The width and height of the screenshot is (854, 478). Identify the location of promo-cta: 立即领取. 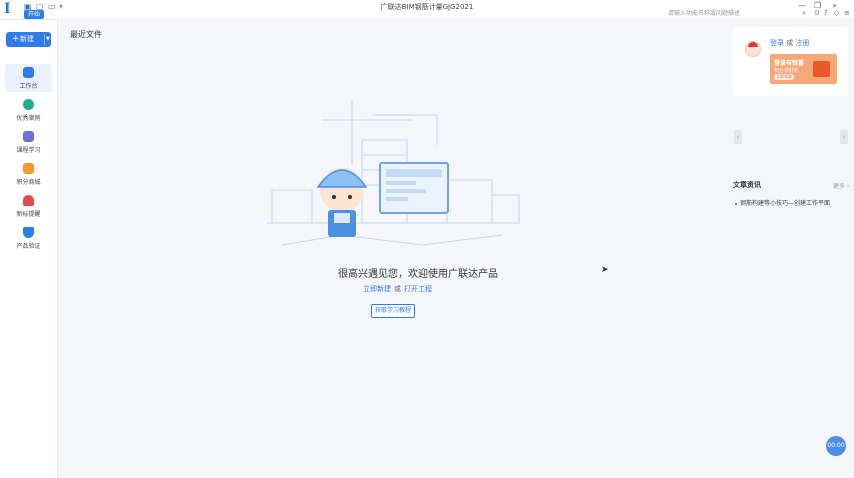
(784, 77).